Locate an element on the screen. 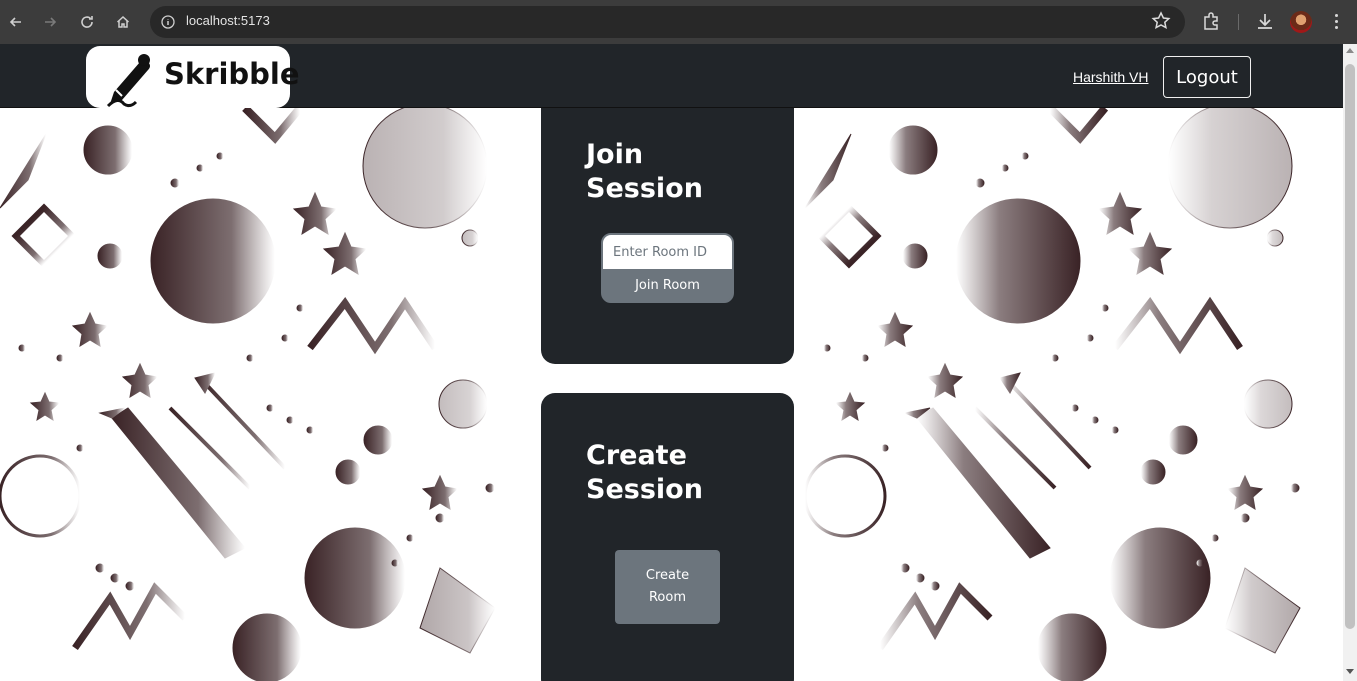  scroll-up-arrow-icon is located at coordinates (1350, 50).